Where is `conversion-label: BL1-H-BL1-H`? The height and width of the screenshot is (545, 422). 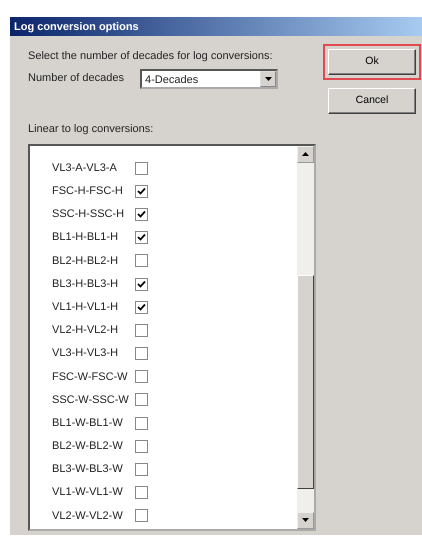
conversion-label: BL1-H-BL1-H is located at coordinates (86, 238).